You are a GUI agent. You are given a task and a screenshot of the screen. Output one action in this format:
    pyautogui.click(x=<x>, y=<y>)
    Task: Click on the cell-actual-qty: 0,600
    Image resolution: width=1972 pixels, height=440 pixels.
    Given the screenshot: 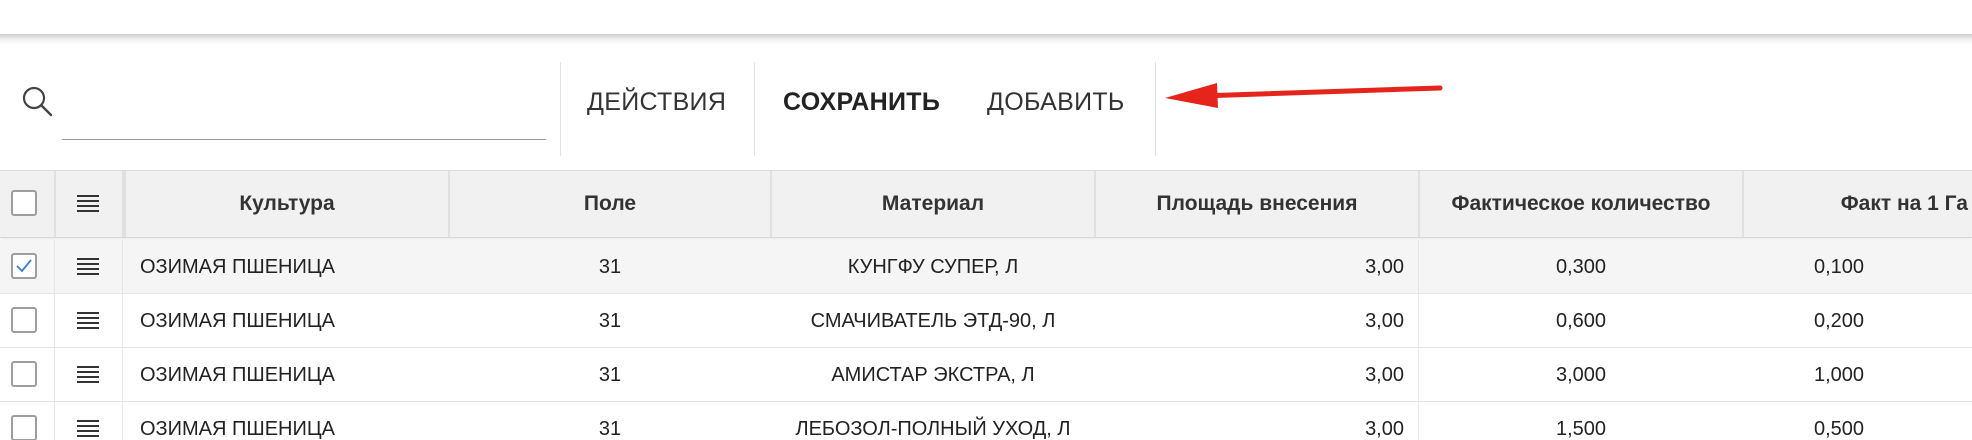 What is the action you would take?
    pyautogui.click(x=1581, y=321)
    